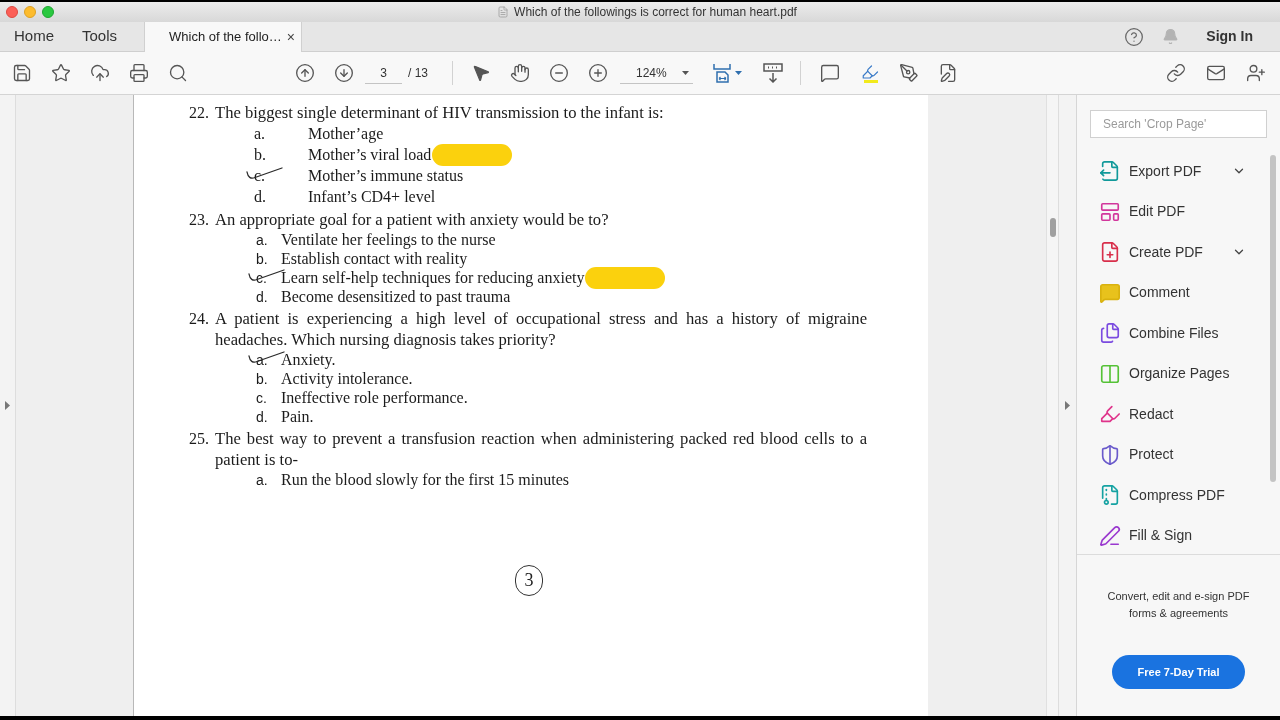 The image size is (1280, 720). Describe the element at coordinates (1173, 495) in the screenshot. I see `tool-item: Compress PDF` at that location.